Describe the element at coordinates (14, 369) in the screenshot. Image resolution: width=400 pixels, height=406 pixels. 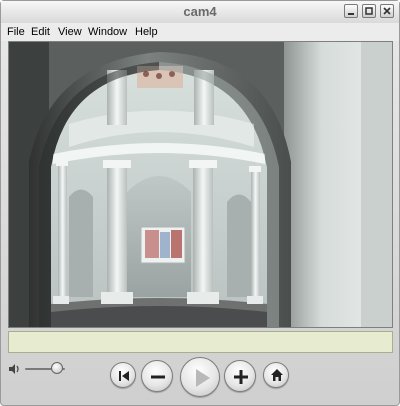
I see `speaker-icon` at that location.